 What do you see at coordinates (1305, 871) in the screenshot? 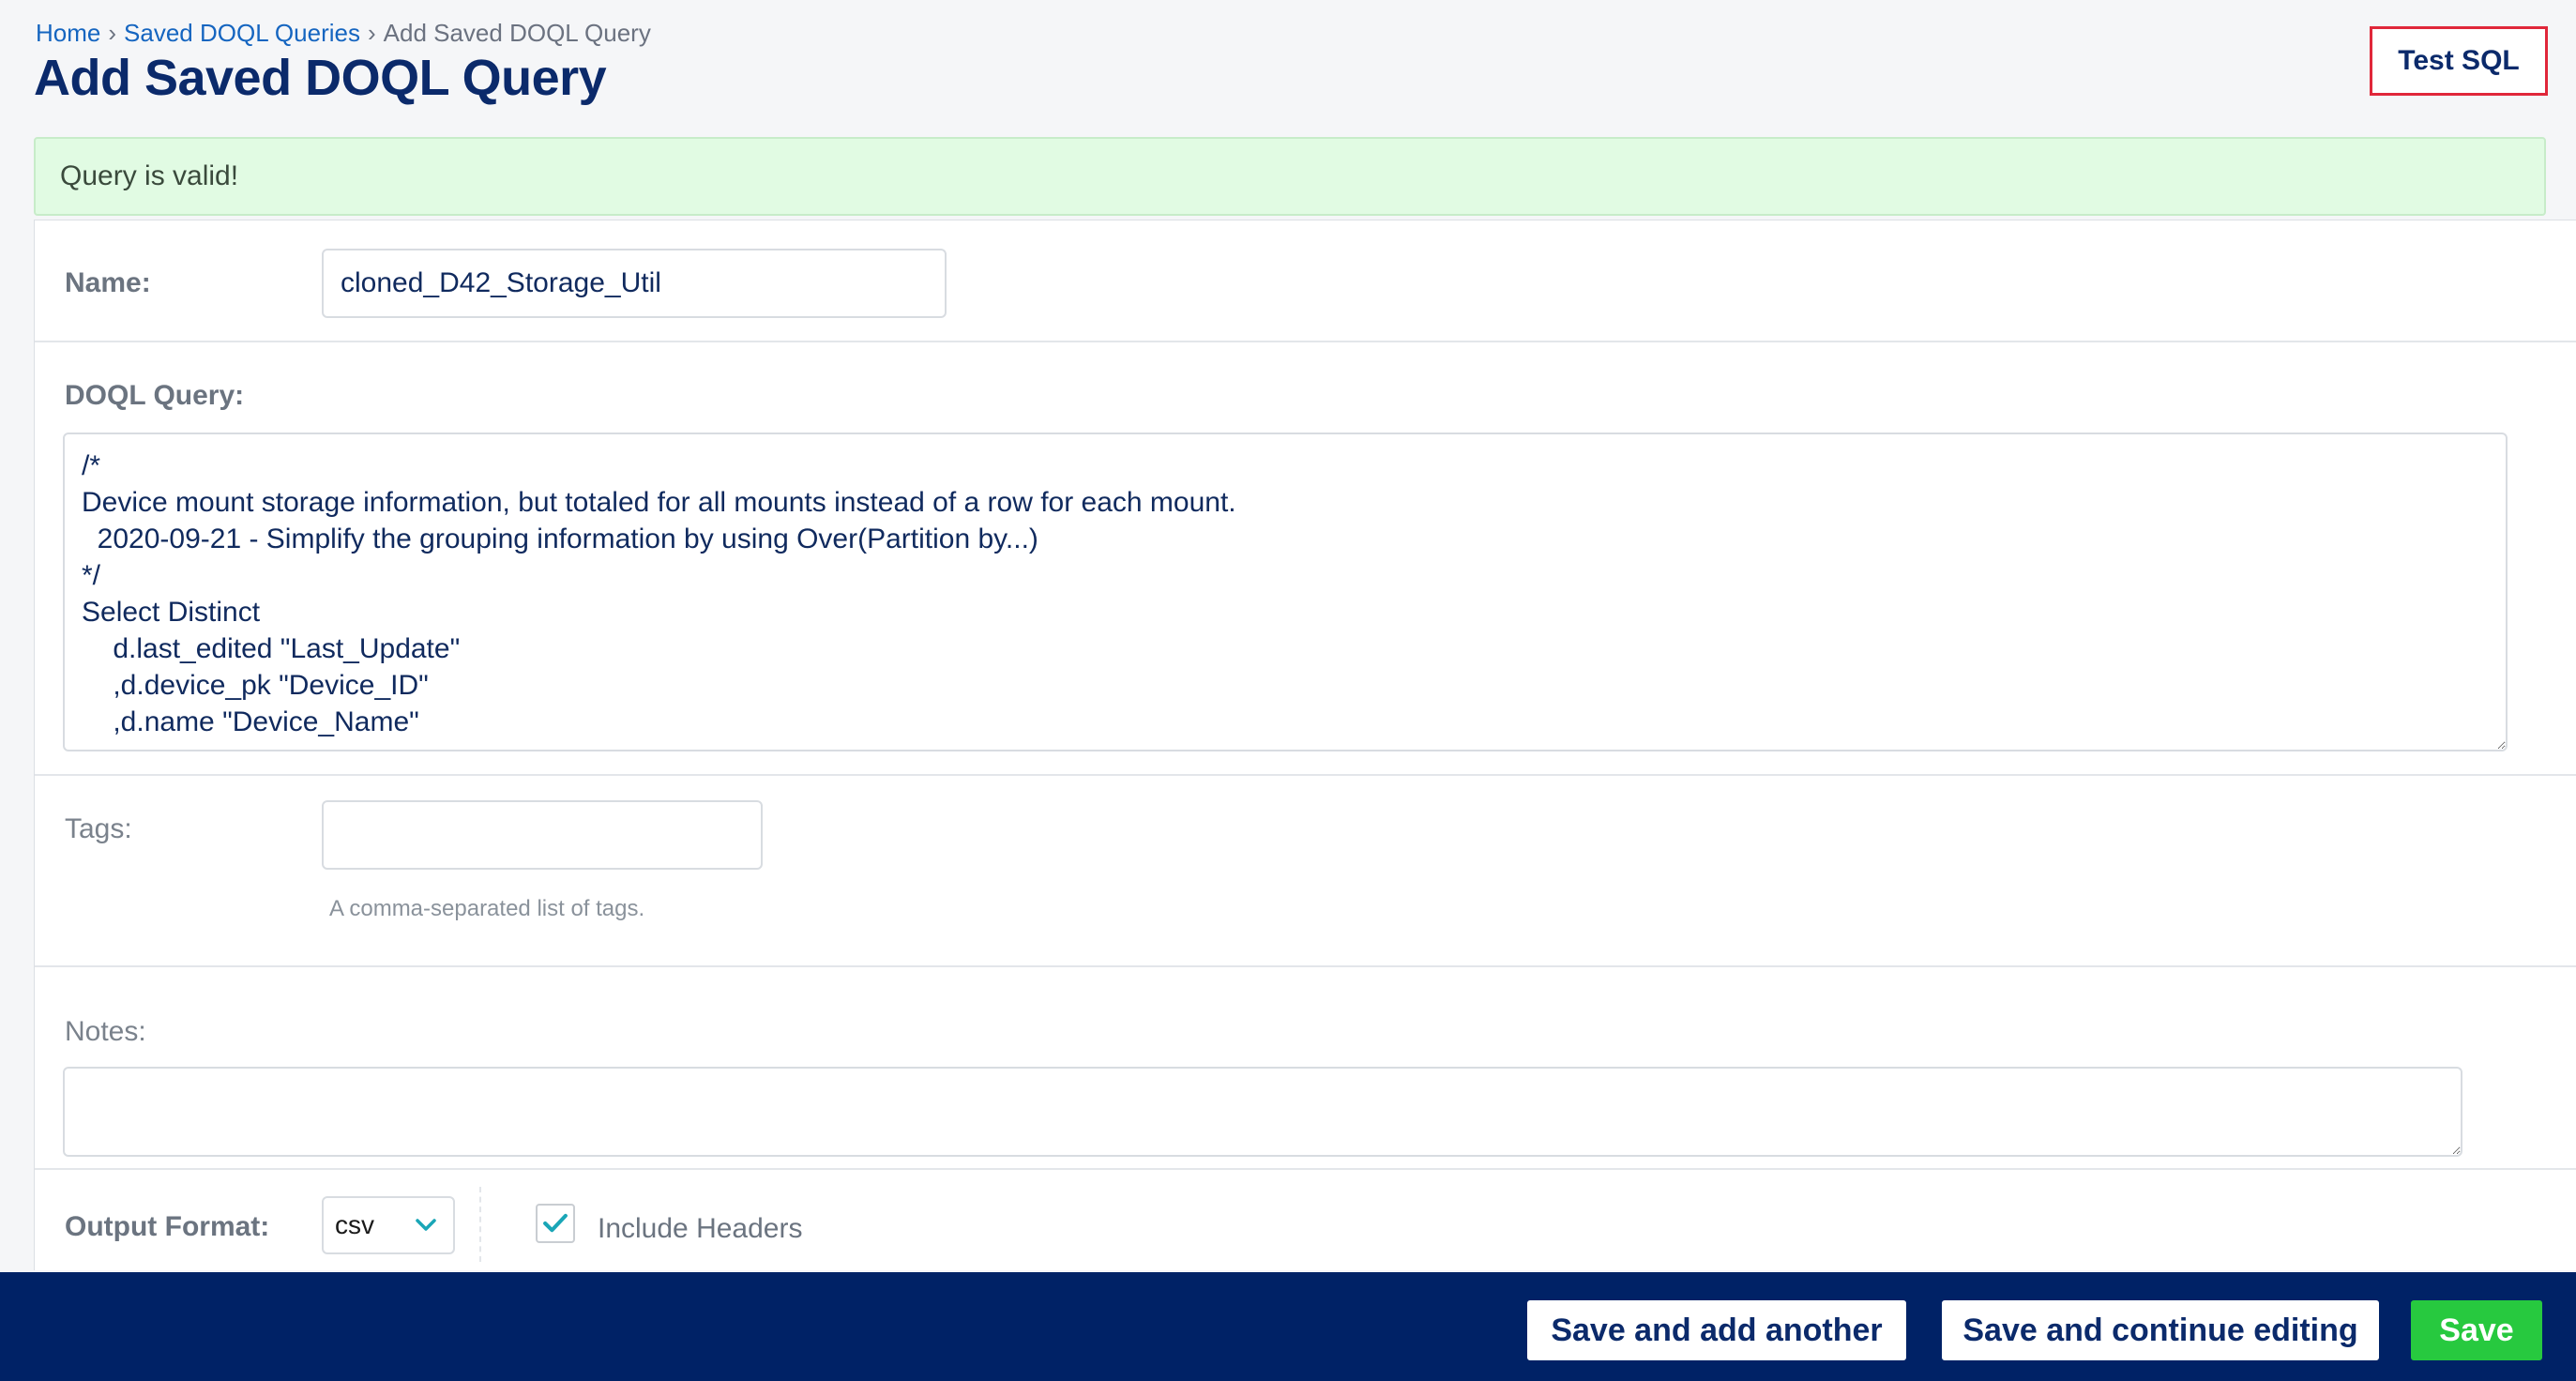
I see `tags-row: Tags: A comma-separated list of tags.` at bounding box center [1305, 871].